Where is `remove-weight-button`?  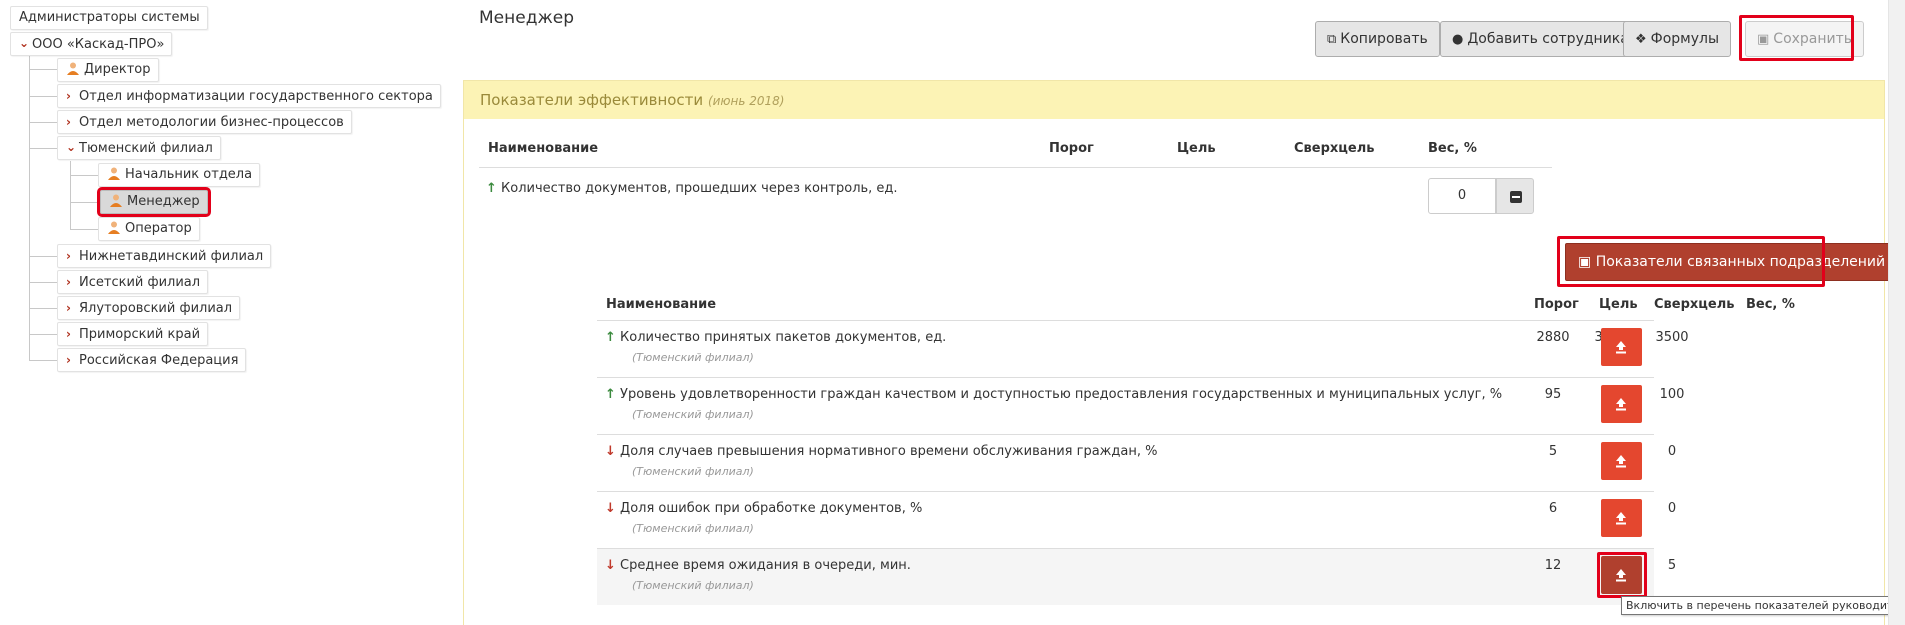
remove-weight-button is located at coordinates (1515, 196).